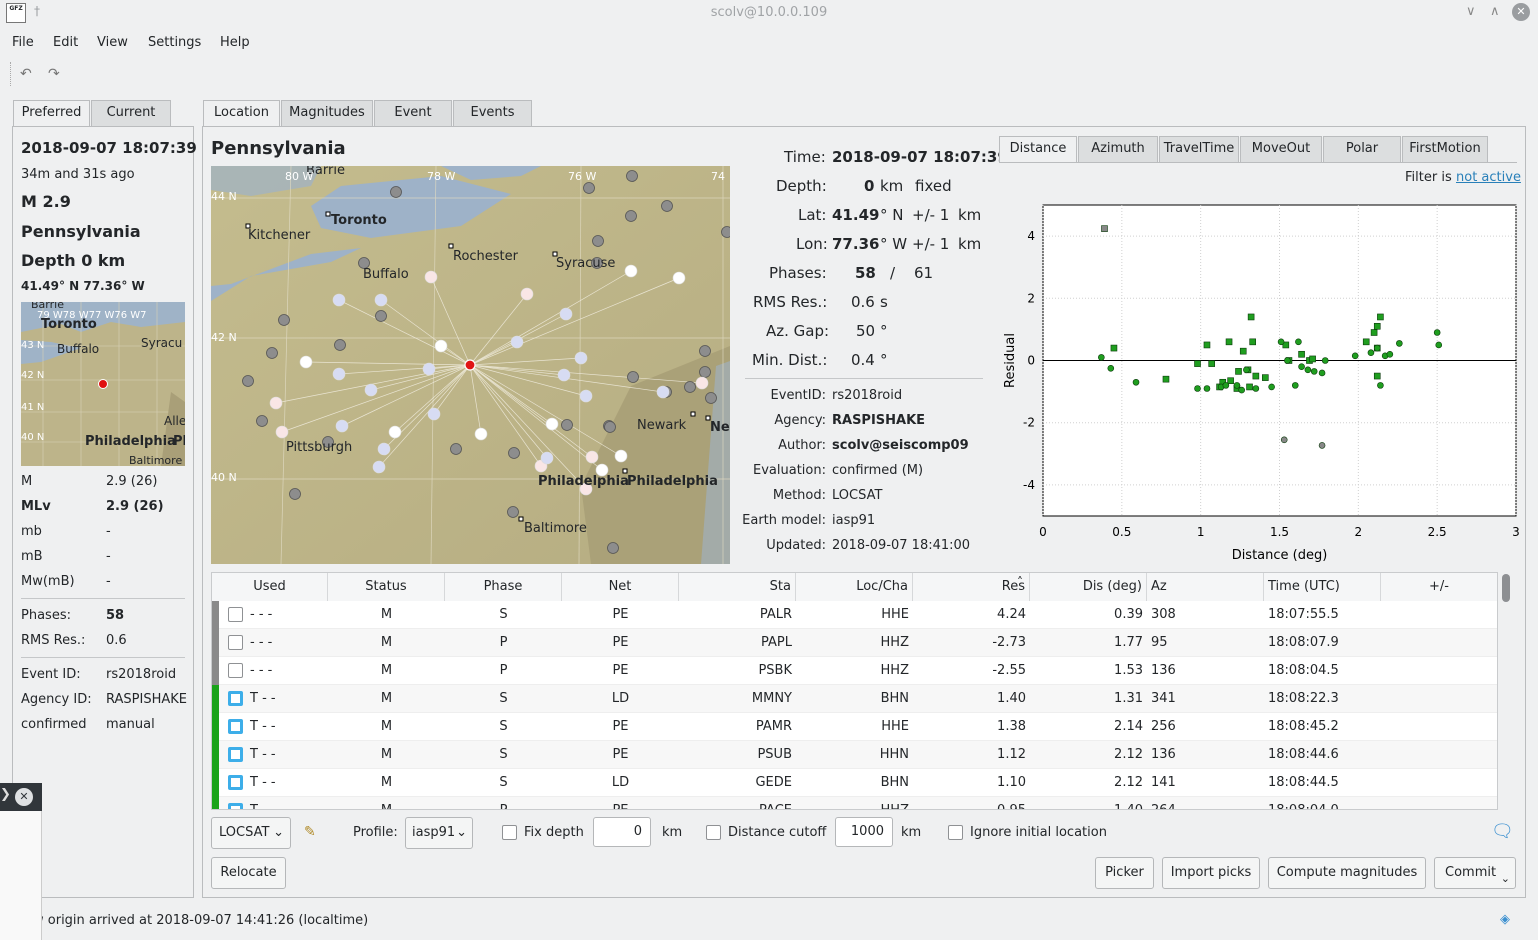 The height and width of the screenshot is (940, 1538). What do you see at coordinates (5, 794) in the screenshot?
I see `popup-expand-icon: ❯` at bounding box center [5, 794].